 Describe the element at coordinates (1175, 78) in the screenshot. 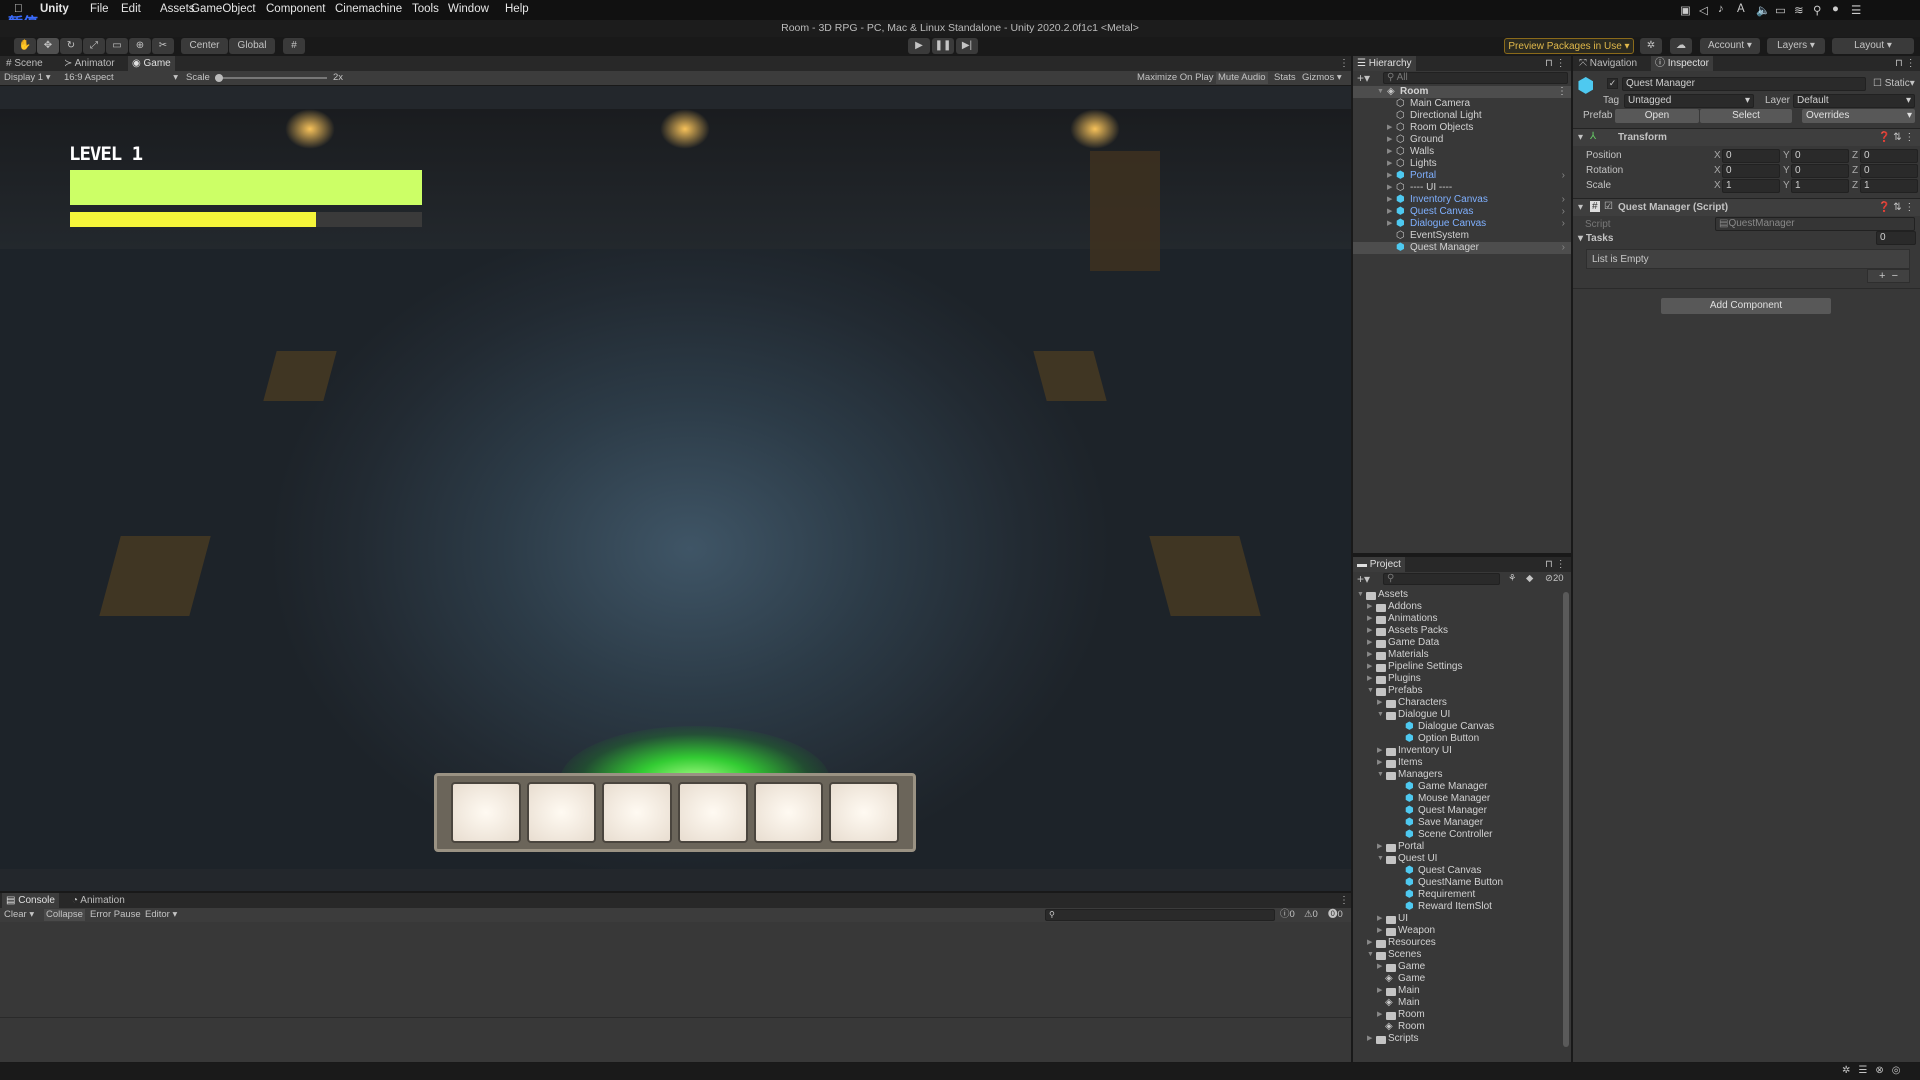

I see `maximize-on-play-toggle: Maximize On Play` at that location.